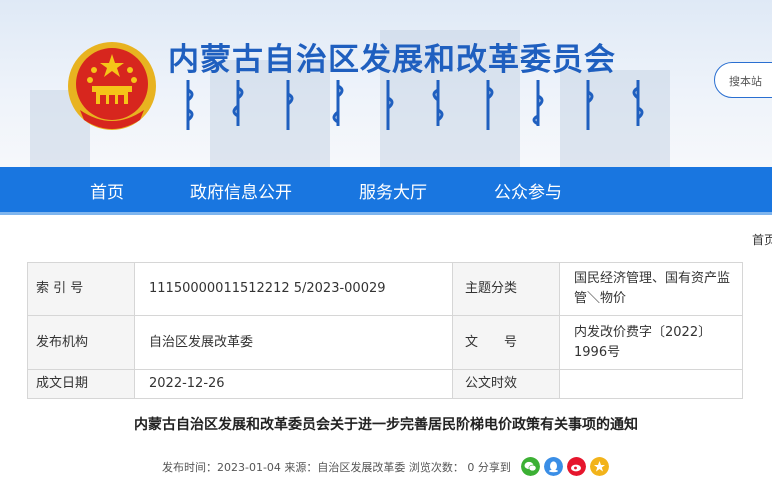  I want to click on topic-label: 主题分类, so click(506, 289).